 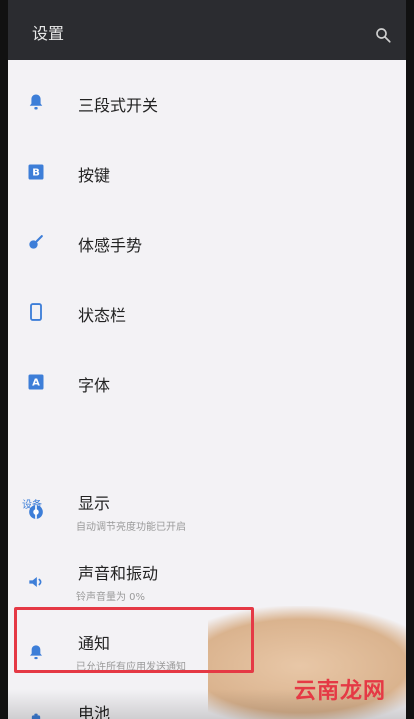 I want to click on settings-item-label: 三段式开关, so click(x=118, y=105).